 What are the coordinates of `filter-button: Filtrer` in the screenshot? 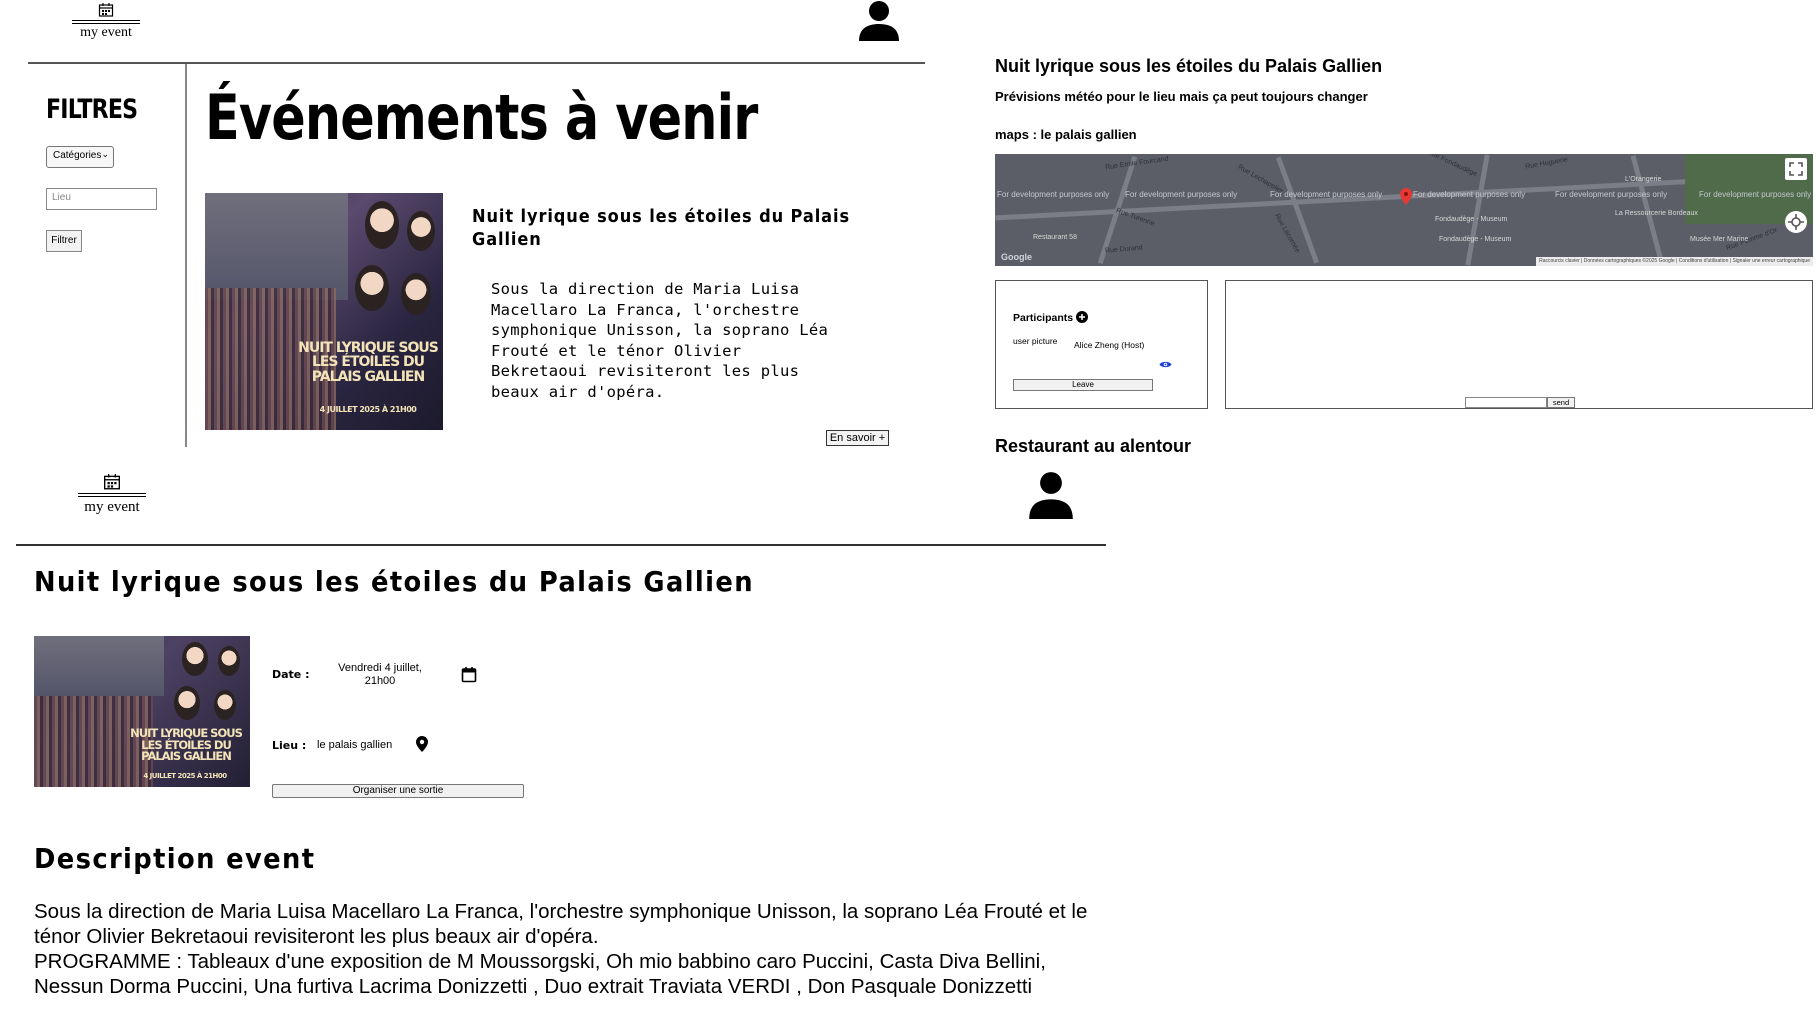 It's located at (64, 241).